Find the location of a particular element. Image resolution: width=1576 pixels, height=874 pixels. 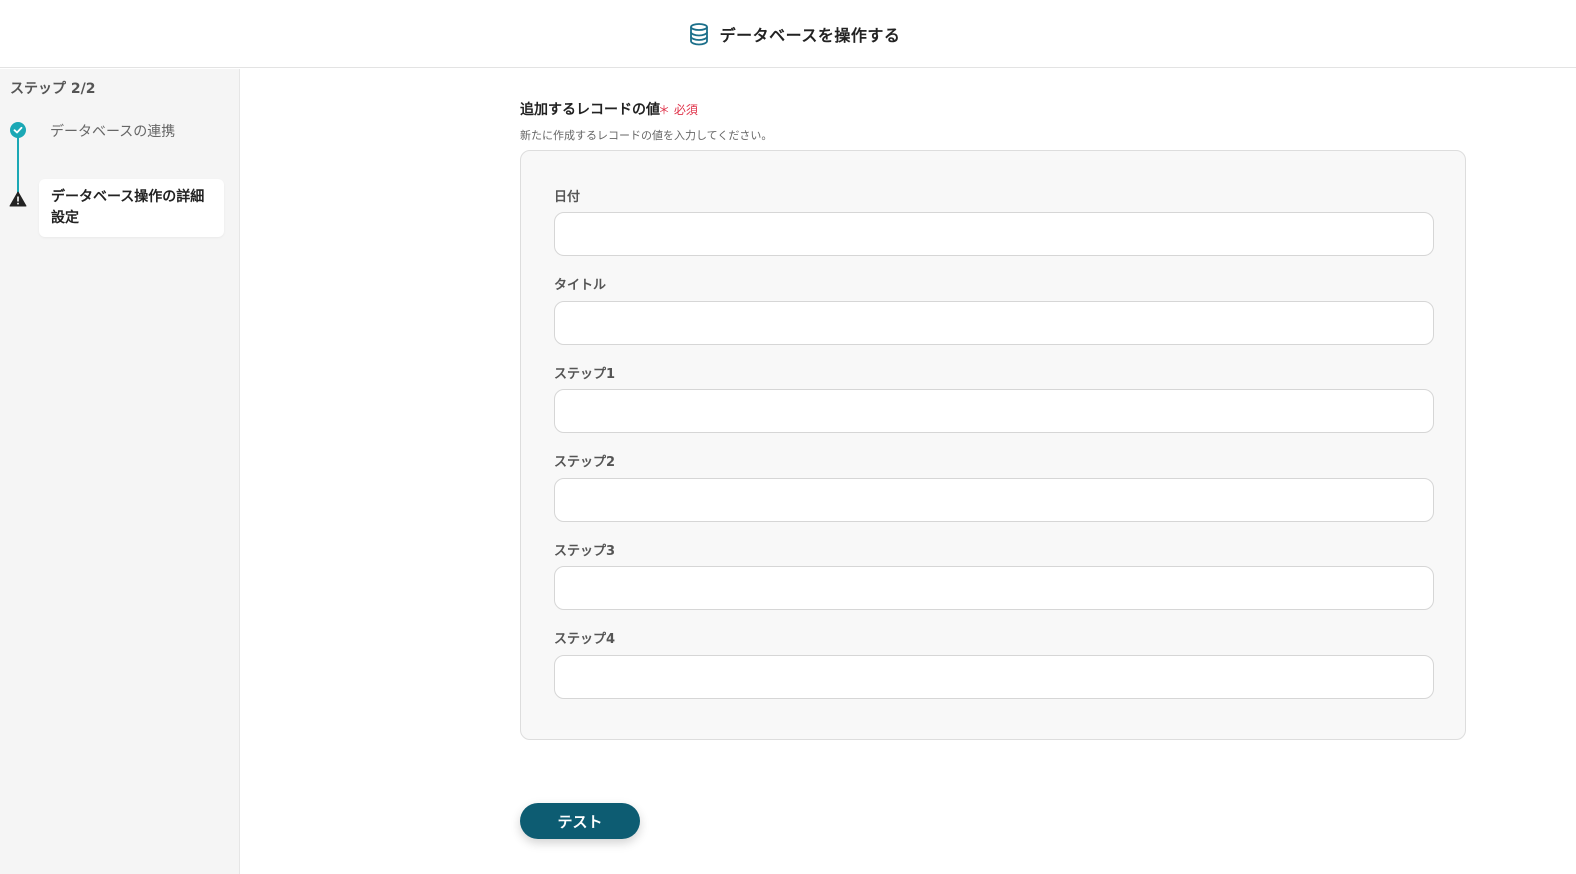

field-label-date: 日付 is located at coordinates (567, 197).